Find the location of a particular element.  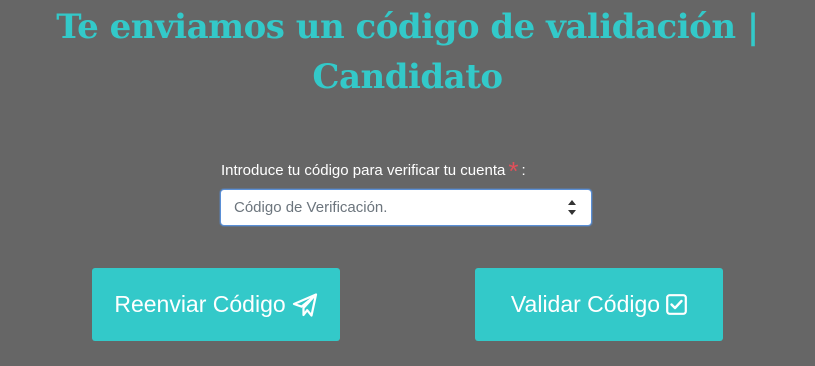

resend-code-label: Reenviar Código is located at coordinates (200, 304).